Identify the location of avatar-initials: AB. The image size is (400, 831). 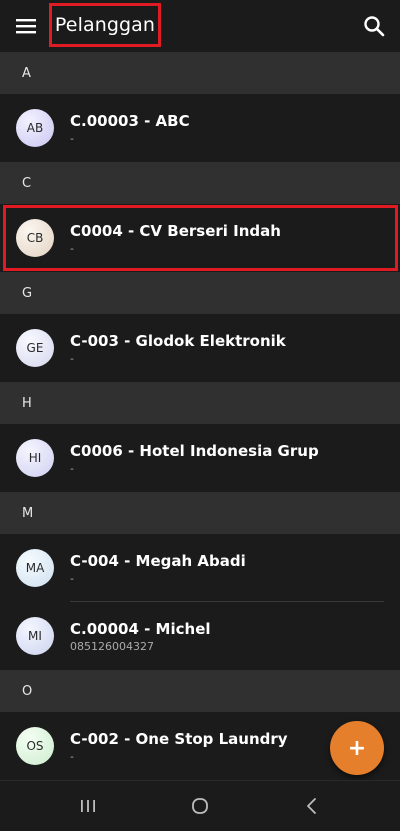
(35, 128).